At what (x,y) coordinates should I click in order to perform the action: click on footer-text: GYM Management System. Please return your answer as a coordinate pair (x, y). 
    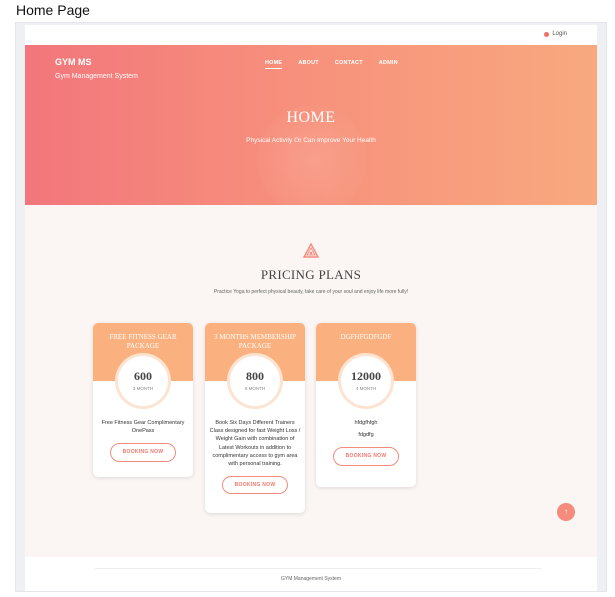
    Looking at the image, I should click on (311, 579).